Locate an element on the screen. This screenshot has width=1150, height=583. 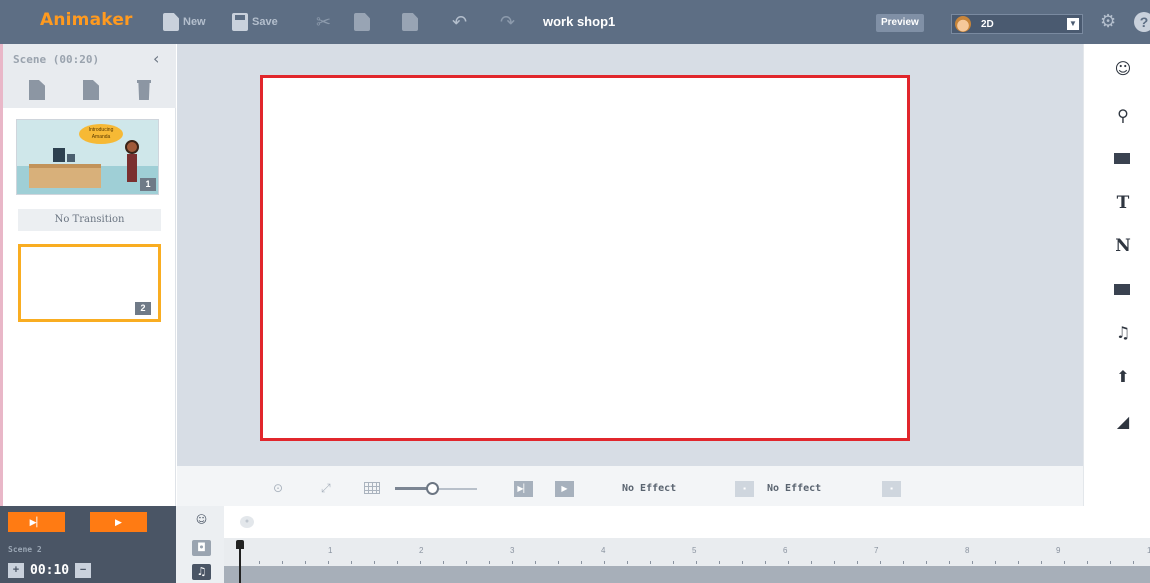
number-icon: N is located at coordinates (1123, 246).